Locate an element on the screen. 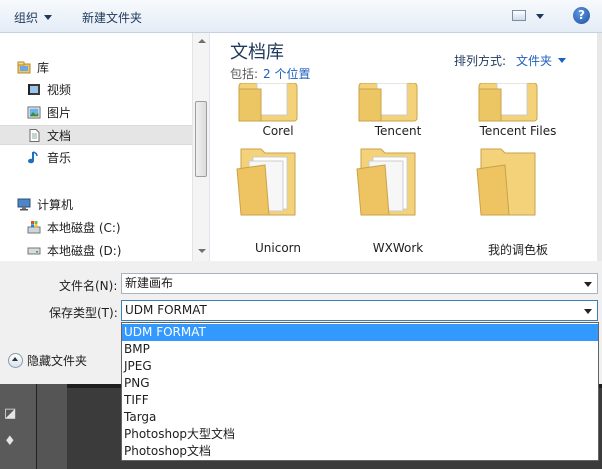 This screenshot has height=469, width=602. windows-drive-icon is located at coordinates (34, 227).